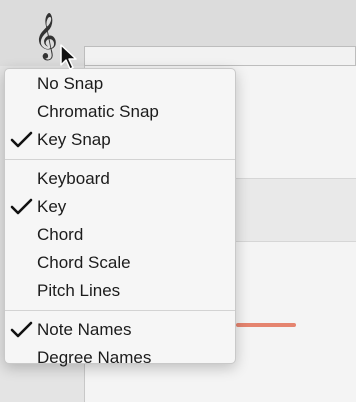 The height and width of the screenshot is (402, 356). I want to click on menu-item-no-snap: No Snap, so click(120, 84).